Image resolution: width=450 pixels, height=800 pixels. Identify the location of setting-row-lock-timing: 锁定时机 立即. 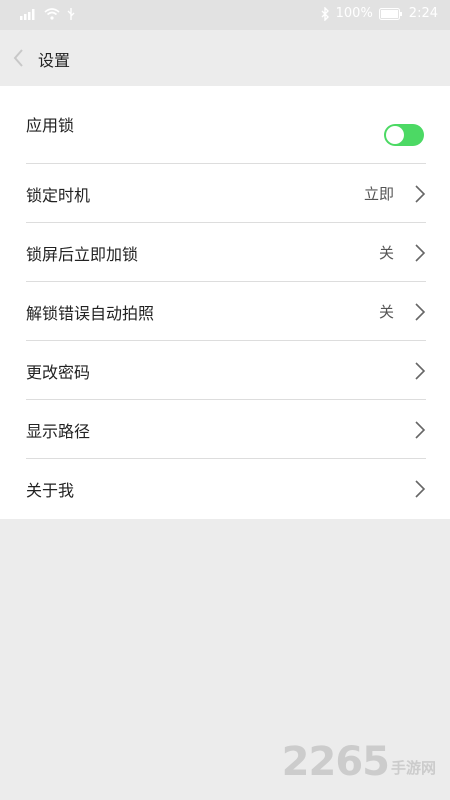
(225, 193).